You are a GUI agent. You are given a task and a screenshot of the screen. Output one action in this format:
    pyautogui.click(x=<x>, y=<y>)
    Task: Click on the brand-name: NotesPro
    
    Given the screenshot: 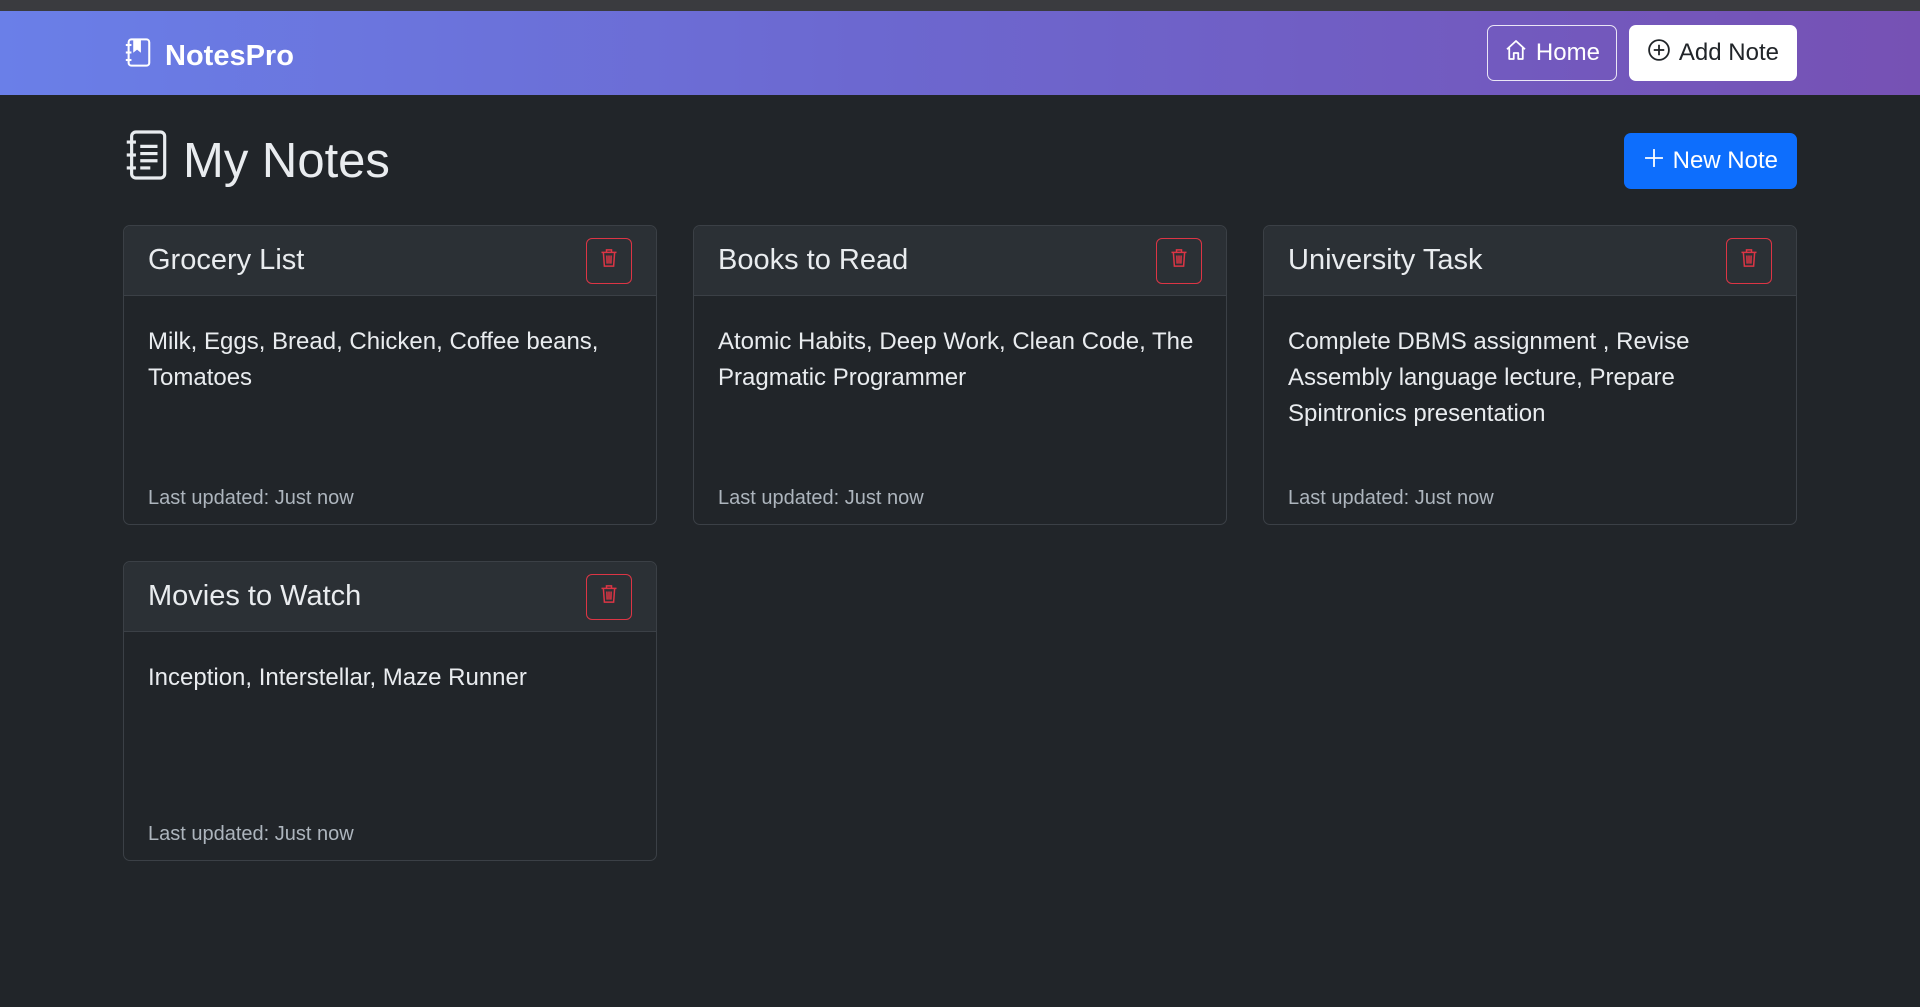 What is the action you would take?
    pyautogui.click(x=229, y=56)
    